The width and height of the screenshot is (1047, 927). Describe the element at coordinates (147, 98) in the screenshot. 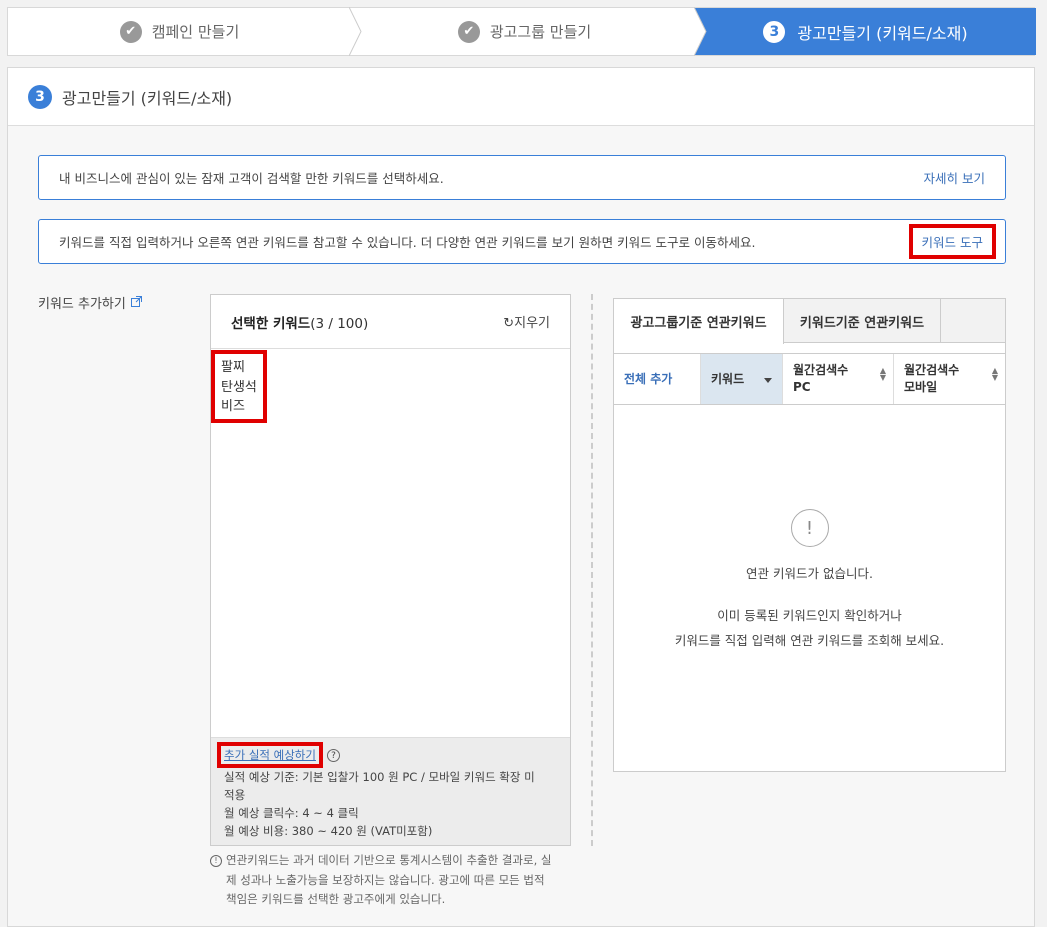

I see `page-title: 광고만들기 (키워드/소재)` at that location.